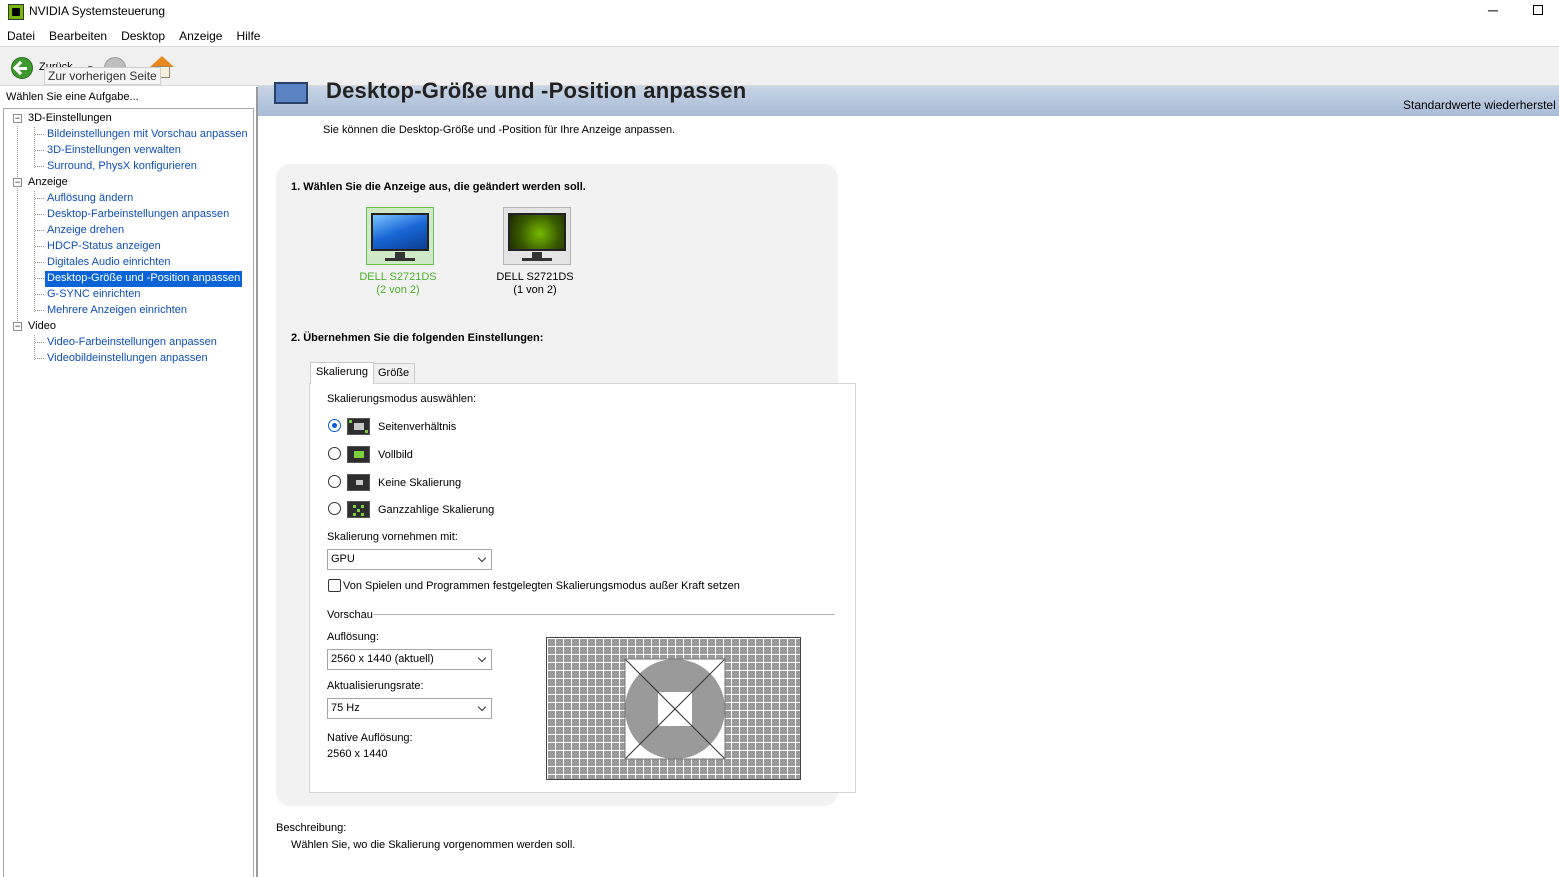 This screenshot has height=877, width=1559. What do you see at coordinates (311, 828) in the screenshot?
I see `description-label: Beschreibung:` at bounding box center [311, 828].